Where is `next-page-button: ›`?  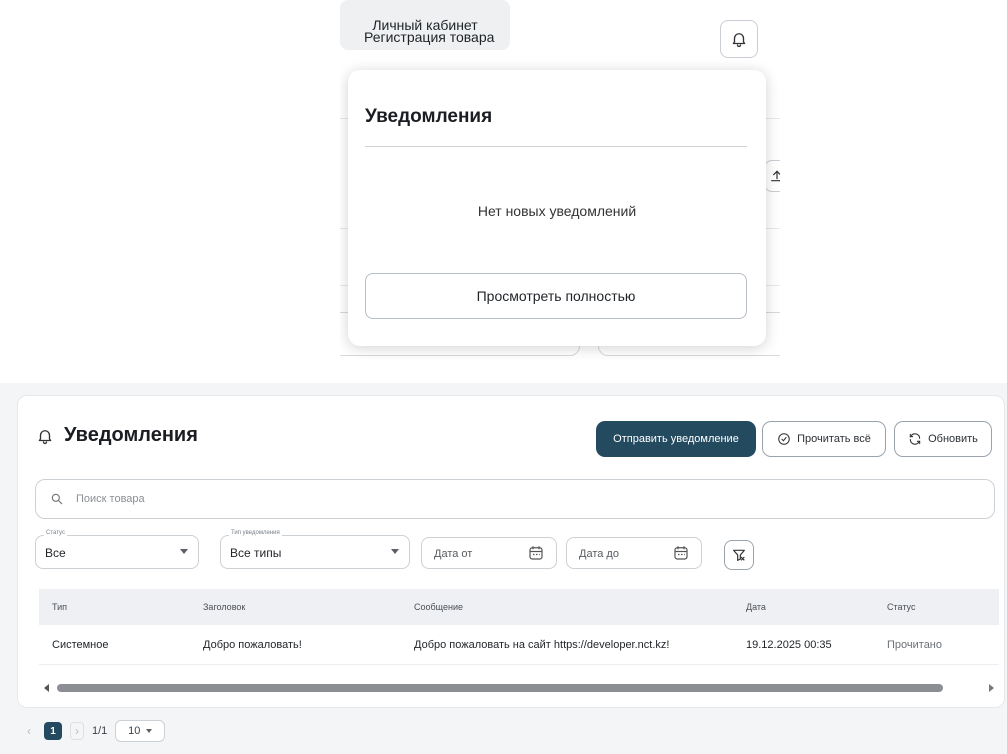
next-page-button: › is located at coordinates (77, 731).